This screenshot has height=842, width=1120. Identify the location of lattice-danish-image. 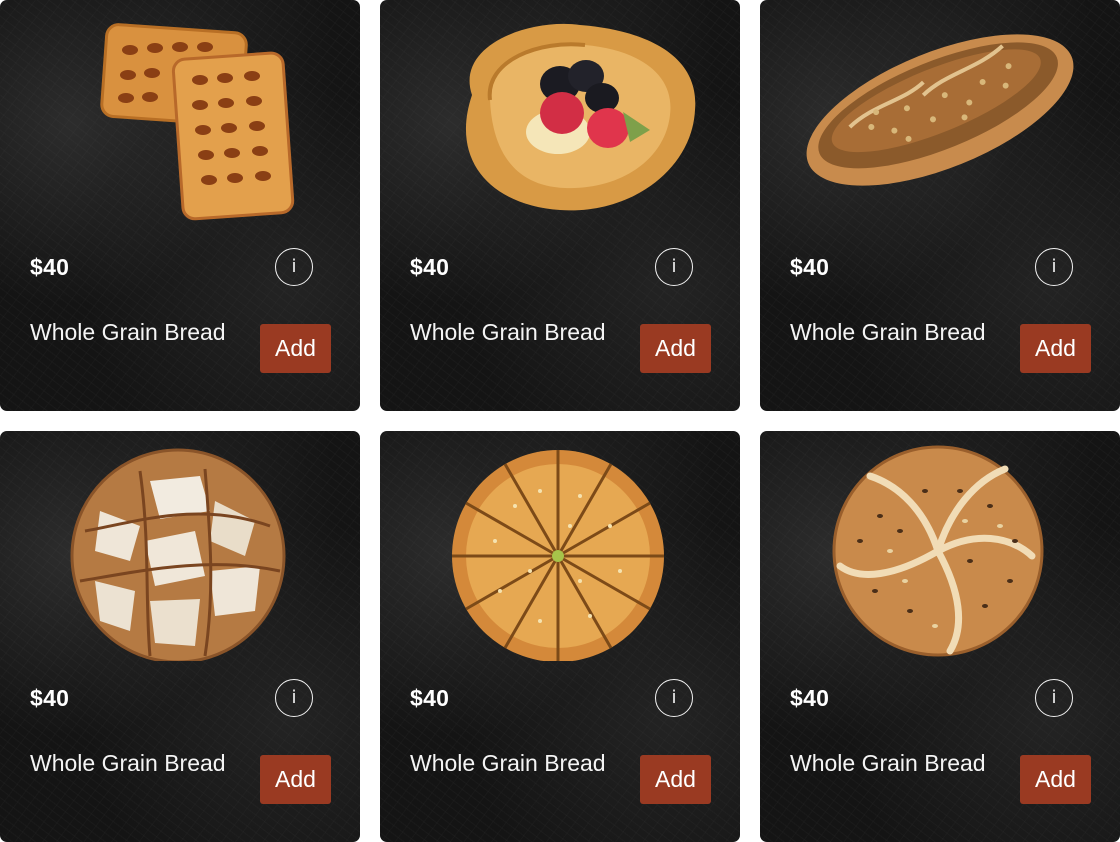
(197, 122).